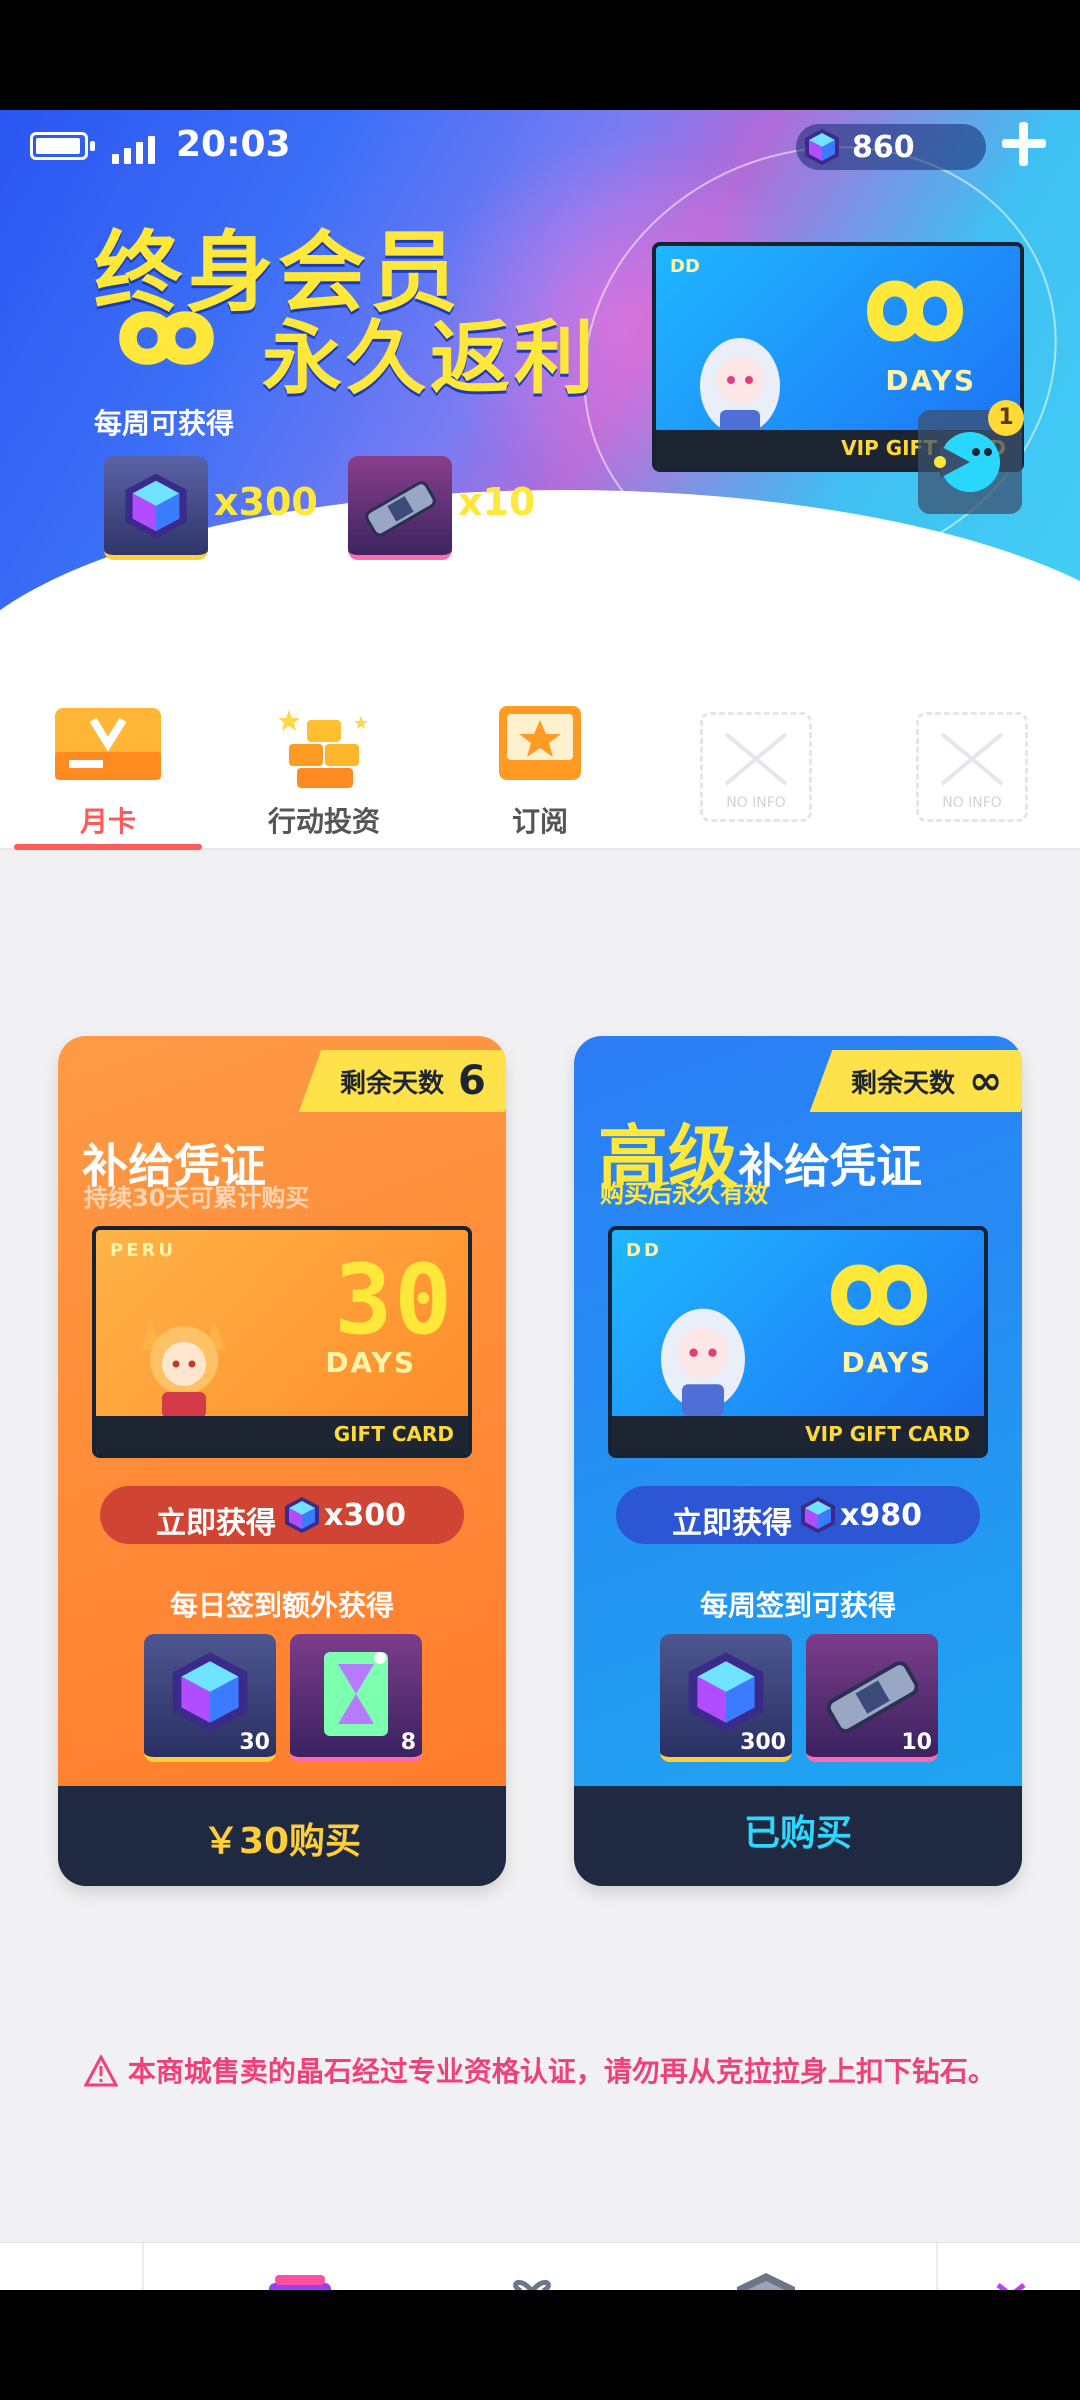 This screenshot has height=2400, width=1080. What do you see at coordinates (1011, 2286) in the screenshot?
I see `tv-icon` at bounding box center [1011, 2286].